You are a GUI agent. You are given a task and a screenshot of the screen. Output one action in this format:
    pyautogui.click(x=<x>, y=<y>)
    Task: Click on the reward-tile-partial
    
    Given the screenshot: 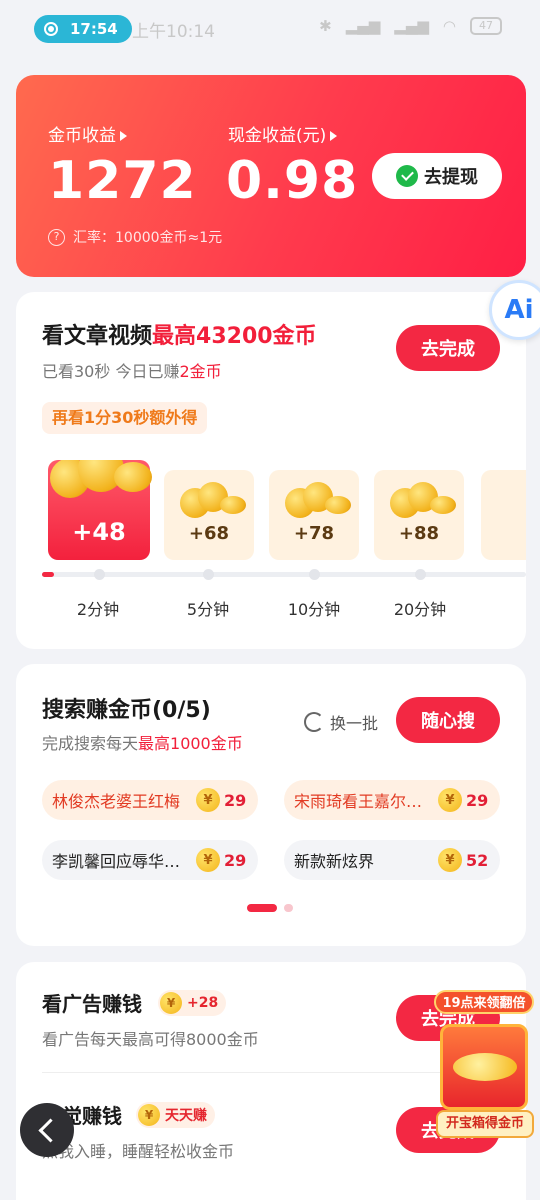 What is the action you would take?
    pyautogui.click(x=503, y=515)
    